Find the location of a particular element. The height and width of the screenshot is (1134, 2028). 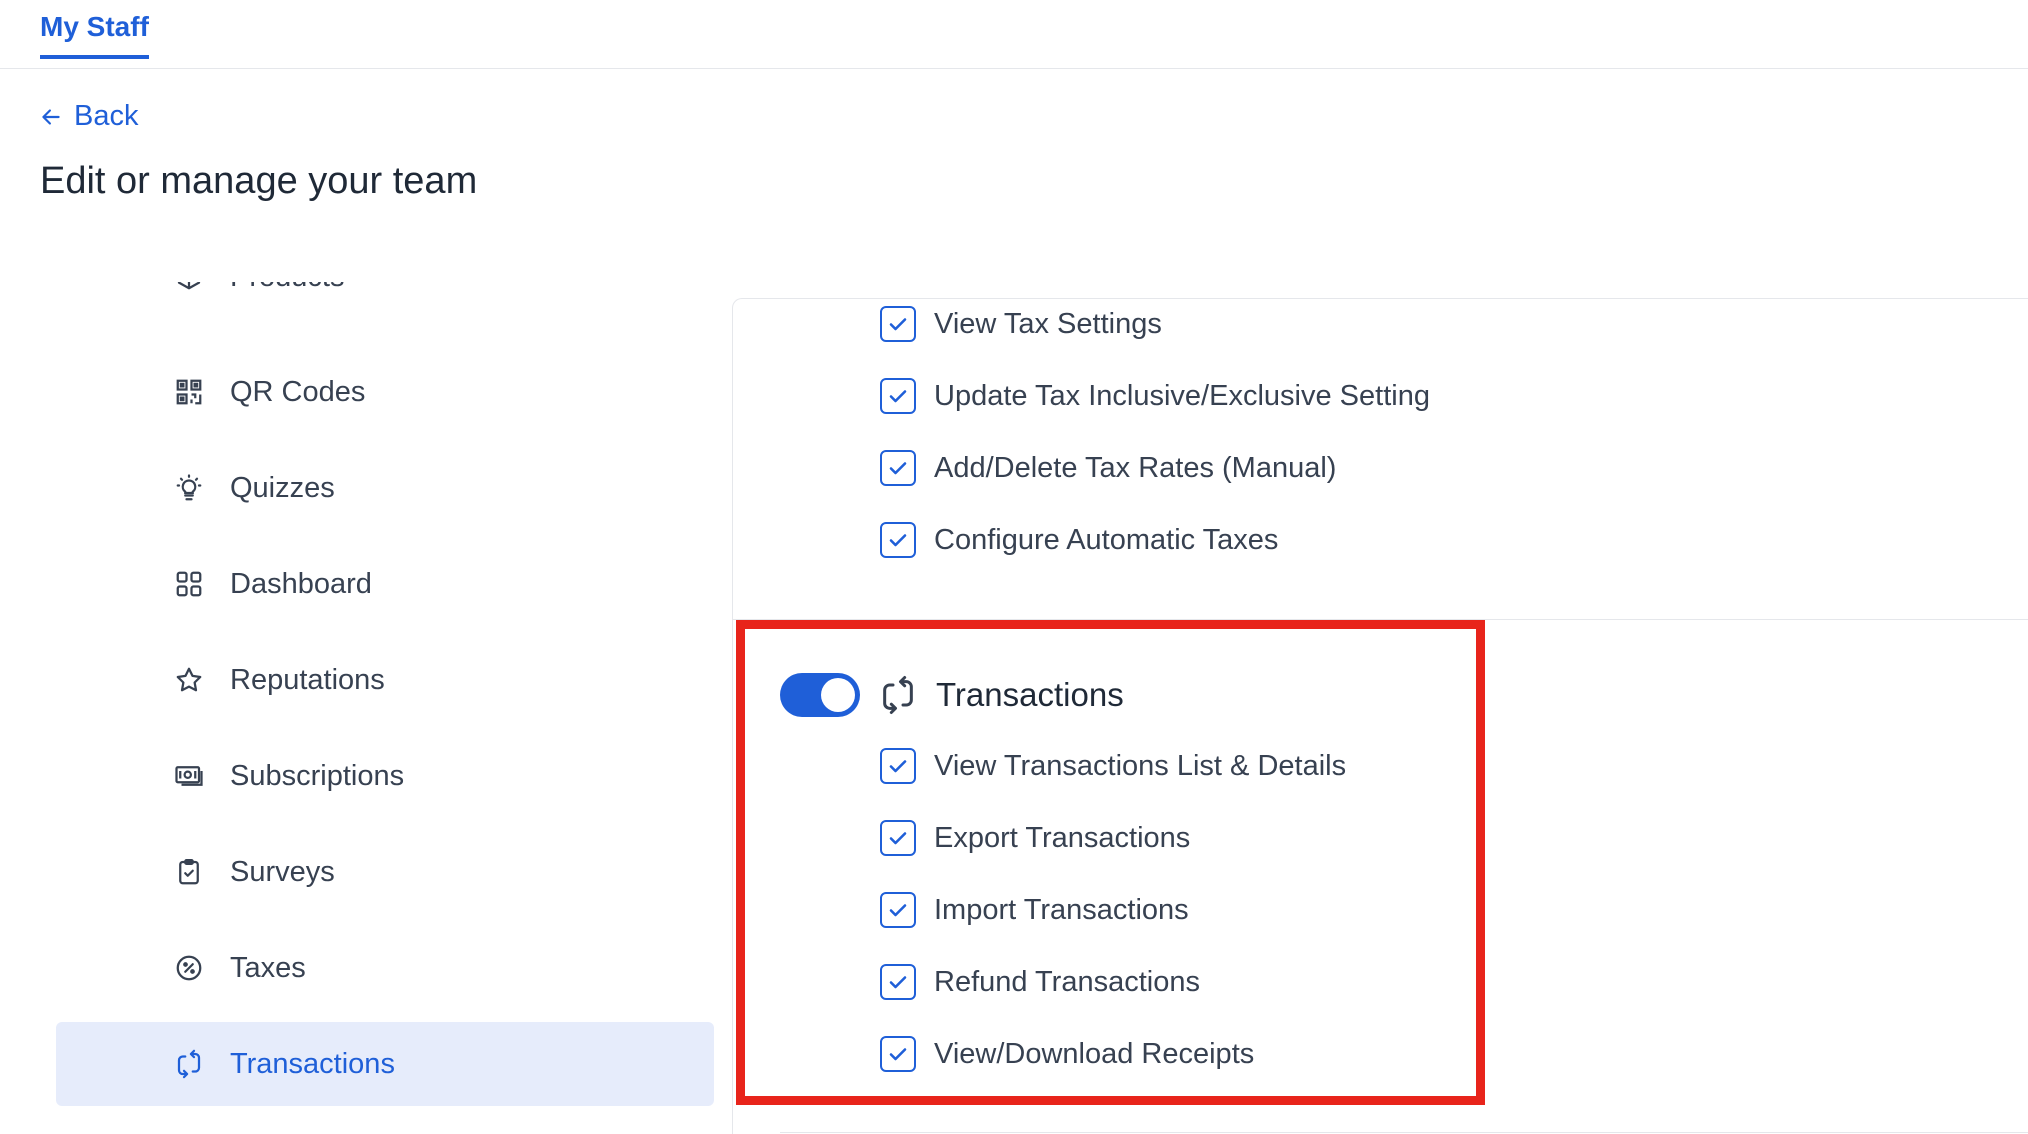

sidebar-item-label: Dashboard is located at coordinates (301, 583).